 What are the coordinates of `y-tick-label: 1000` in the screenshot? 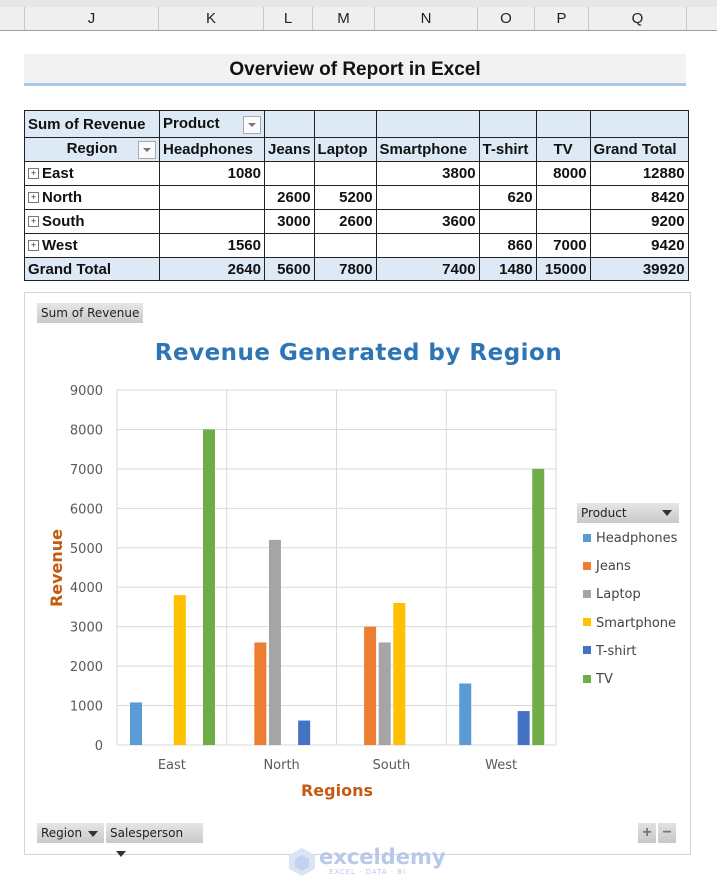 It's located at (86, 707).